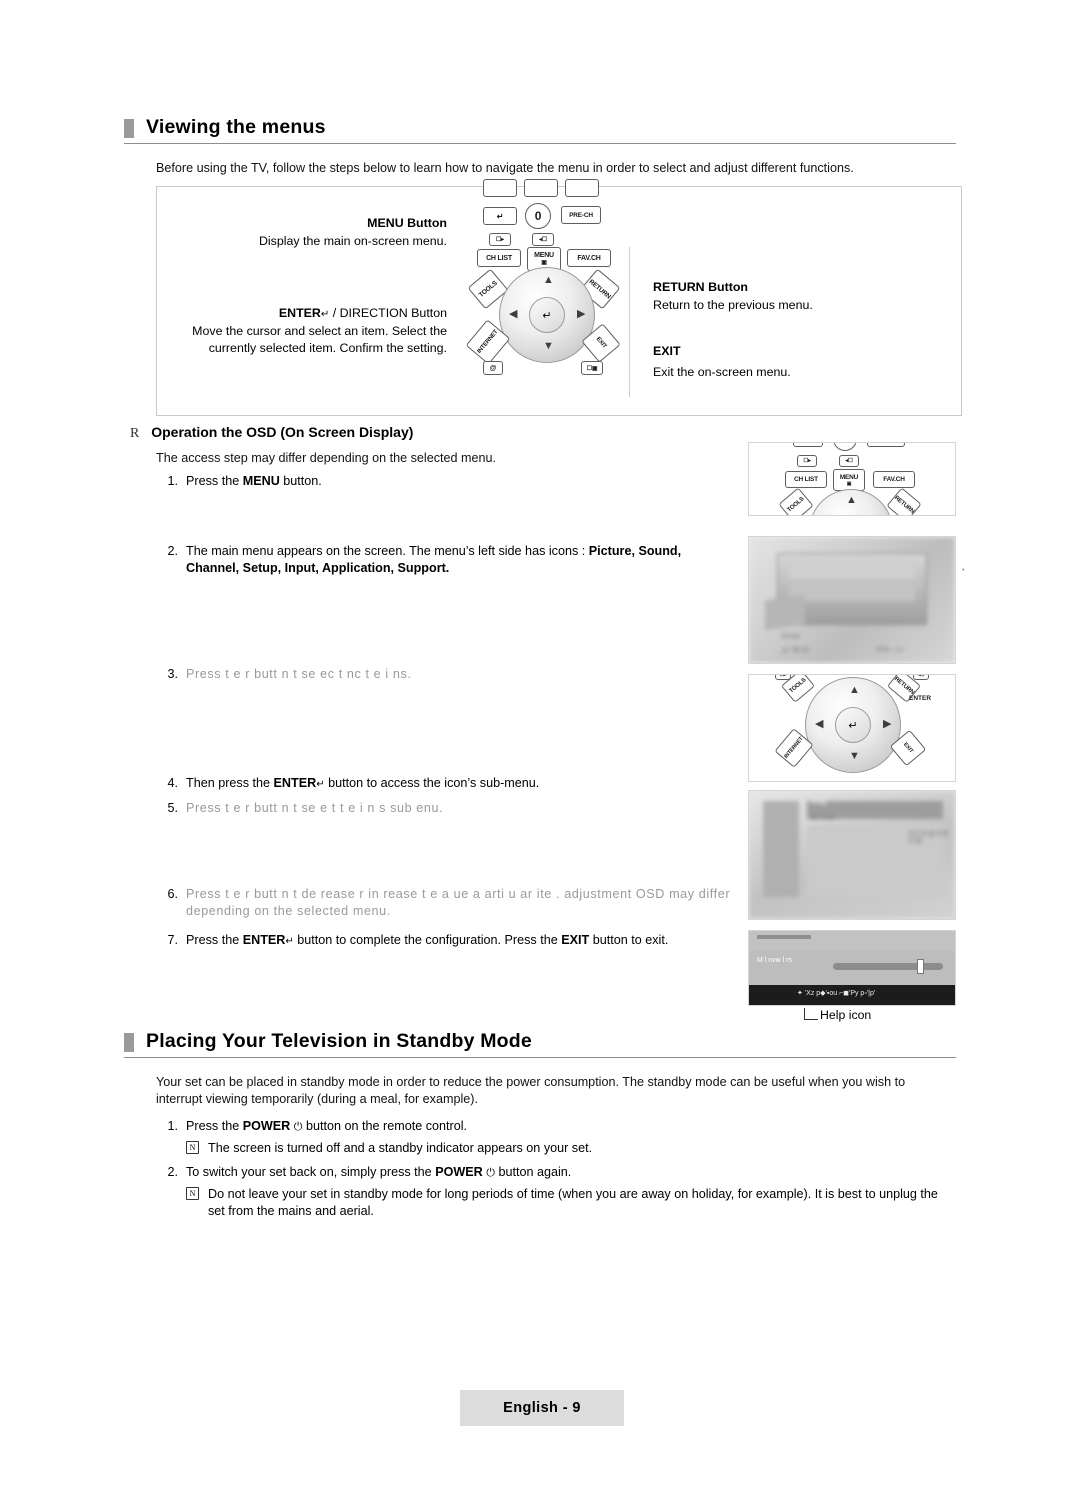 The image size is (1080, 1488). I want to click on remote-key-ch-list: CH LIST, so click(499, 258).